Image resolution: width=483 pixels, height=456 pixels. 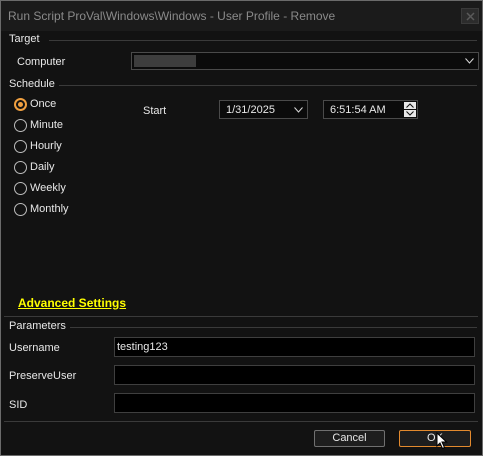 What do you see at coordinates (24, 39) in the screenshot?
I see `target-section-label: Target` at bounding box center [24, 39].